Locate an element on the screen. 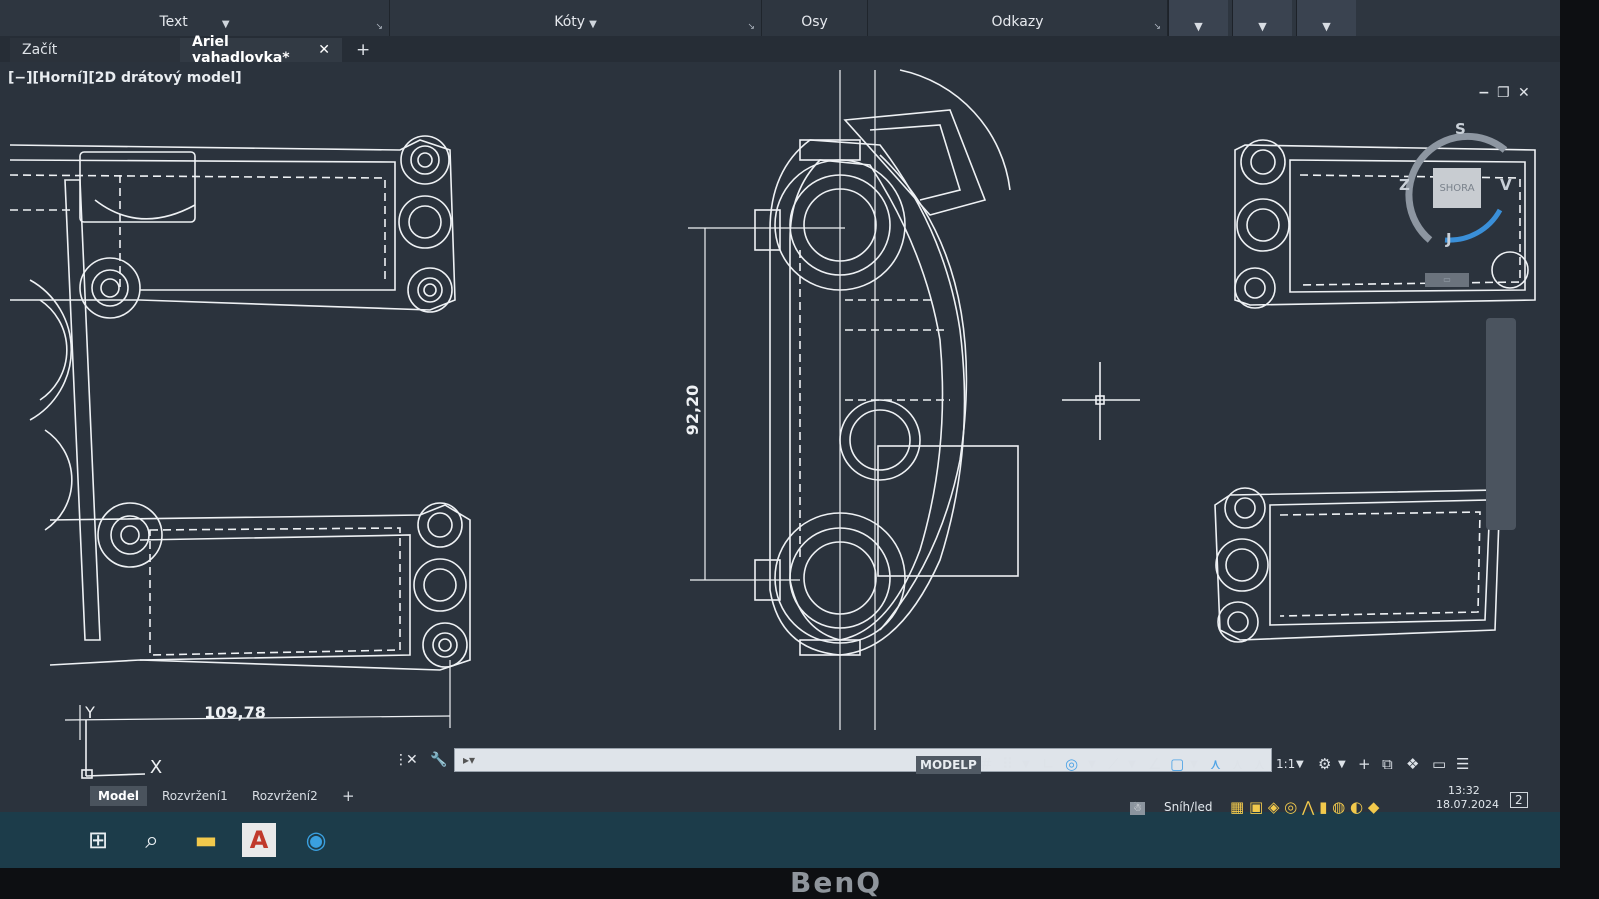 The image size is (1599, 899). command-prompt-icon: ▸▾ is located at coordinates (469, 760).